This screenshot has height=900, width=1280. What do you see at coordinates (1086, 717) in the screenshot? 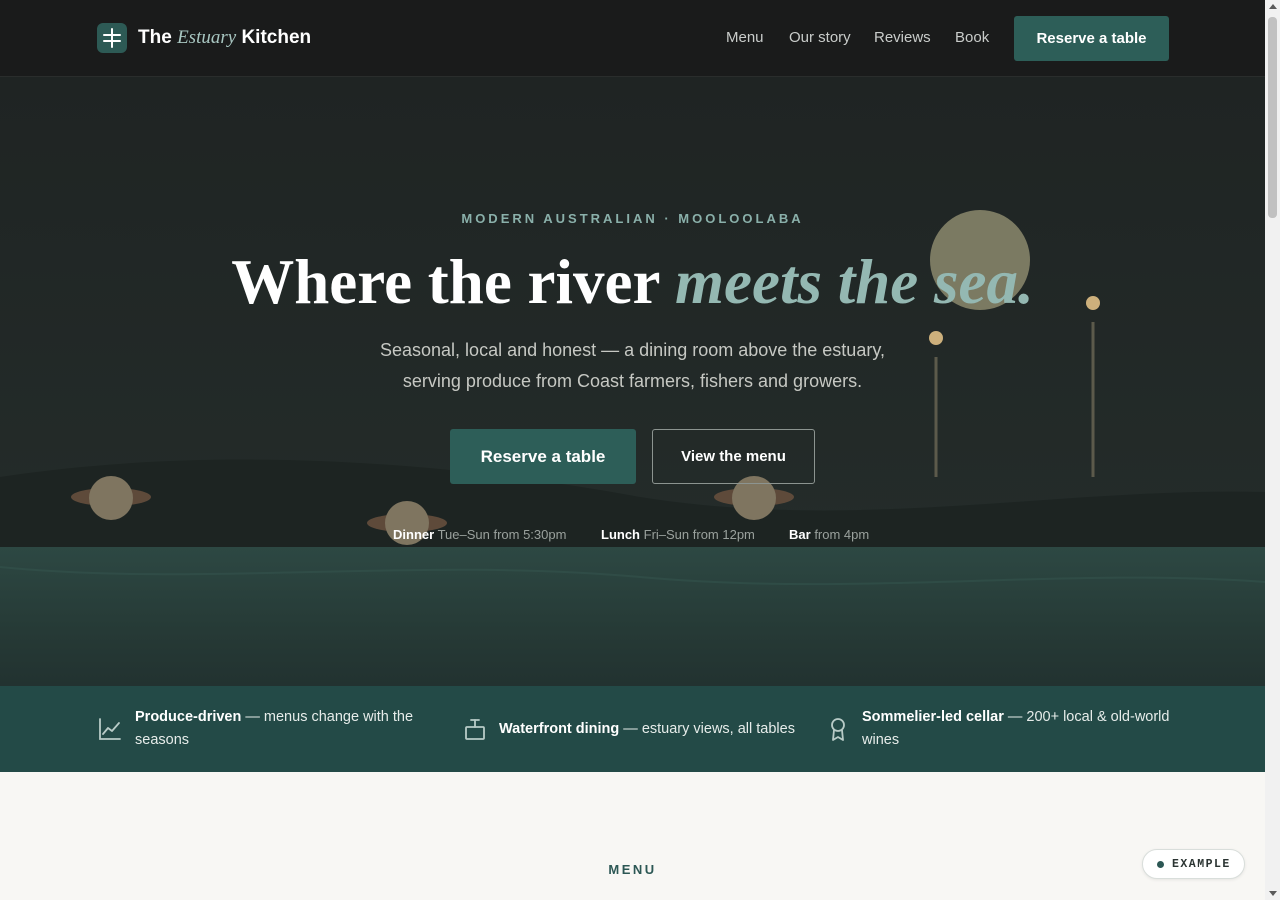
I see `feature-desc: — 200+ local & old-world` at bounding box center [1086, 717].